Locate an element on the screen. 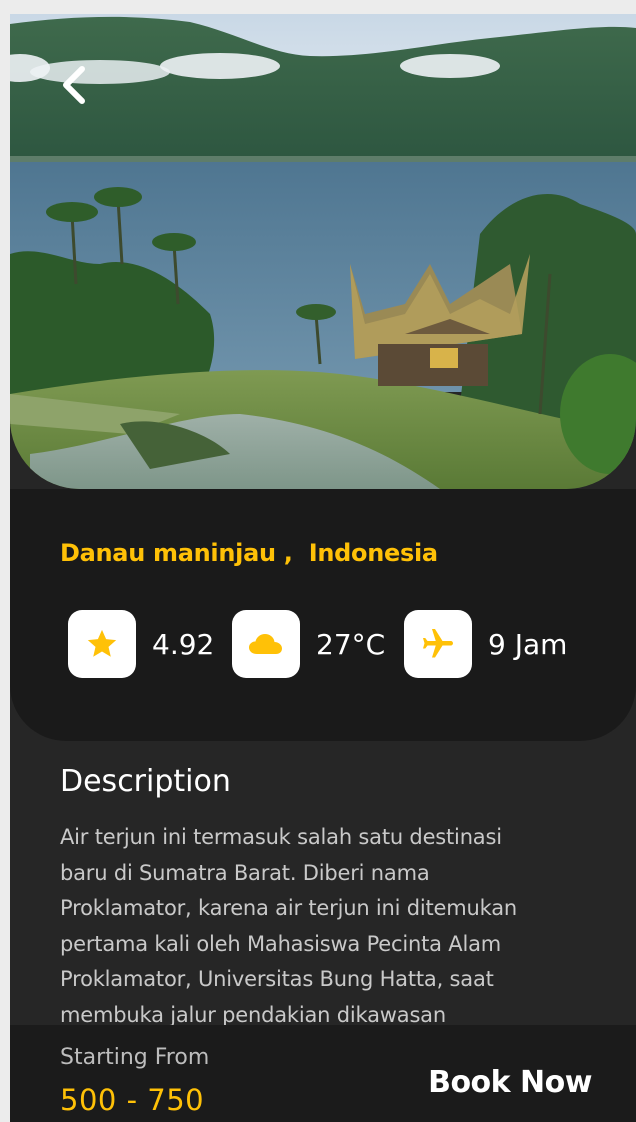  rating-value: 4.92 is located at coordinates (183, 644).